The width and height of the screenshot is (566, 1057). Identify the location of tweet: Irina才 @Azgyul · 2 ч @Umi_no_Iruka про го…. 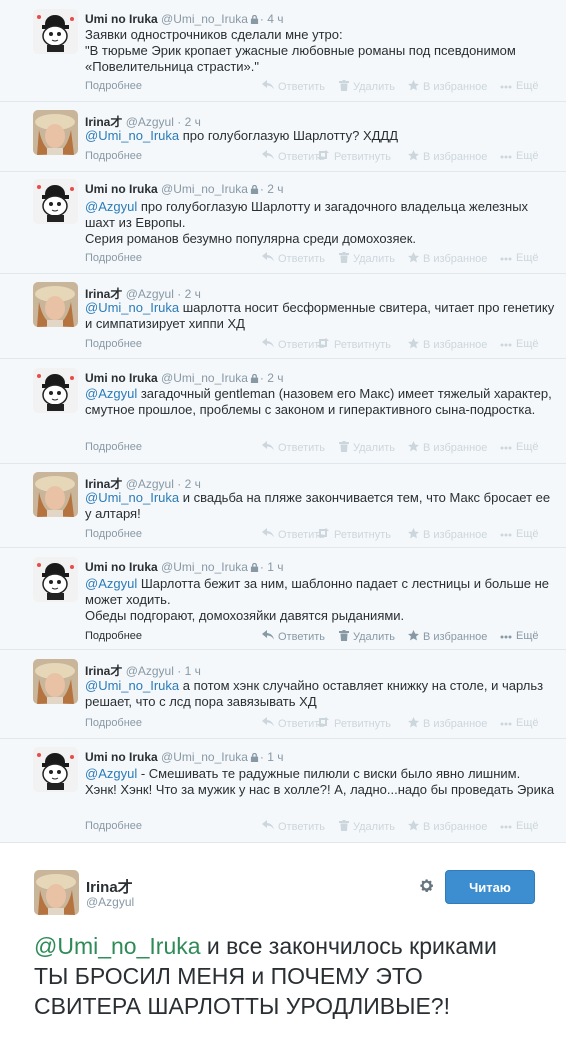
(283, 137).